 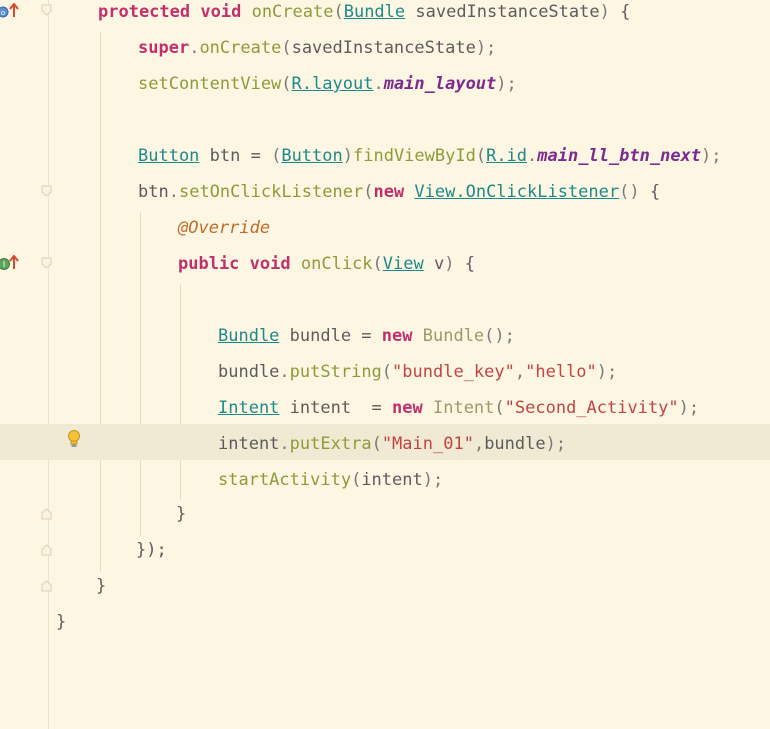 What do you see at coordinates (3, 13) in the screenshot?
I see `svg-text: o` at bounding box center [3, 13].